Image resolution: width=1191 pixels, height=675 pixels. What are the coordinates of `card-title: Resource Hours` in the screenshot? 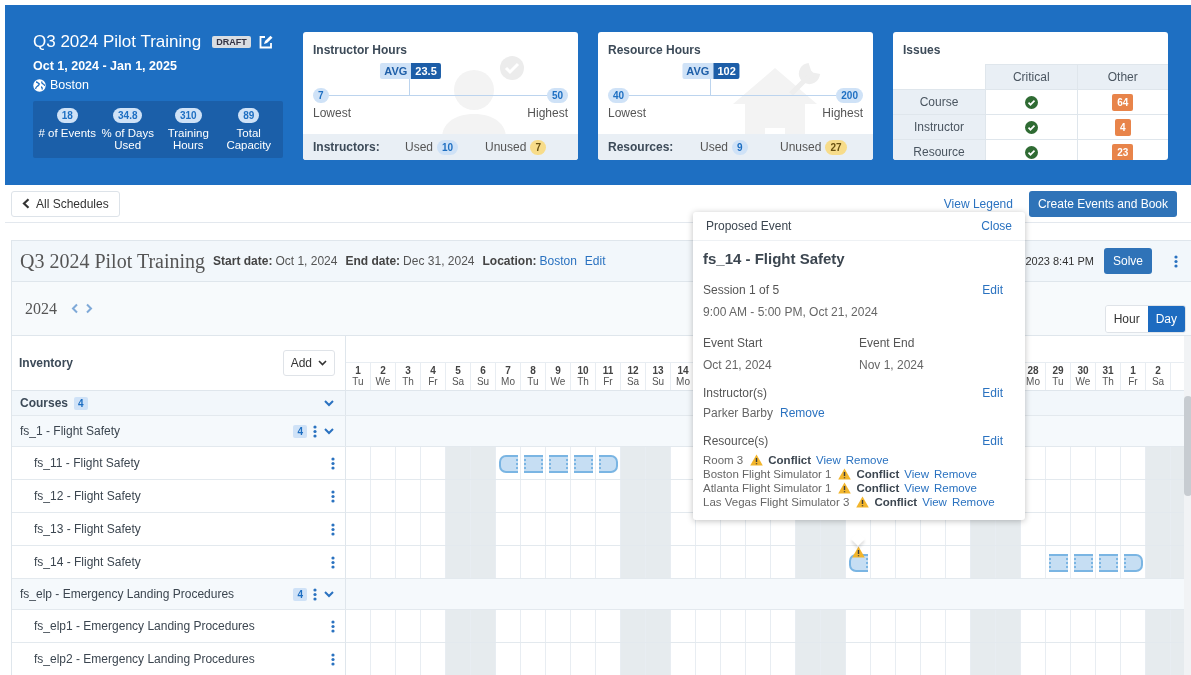 It's located at (655, 50).